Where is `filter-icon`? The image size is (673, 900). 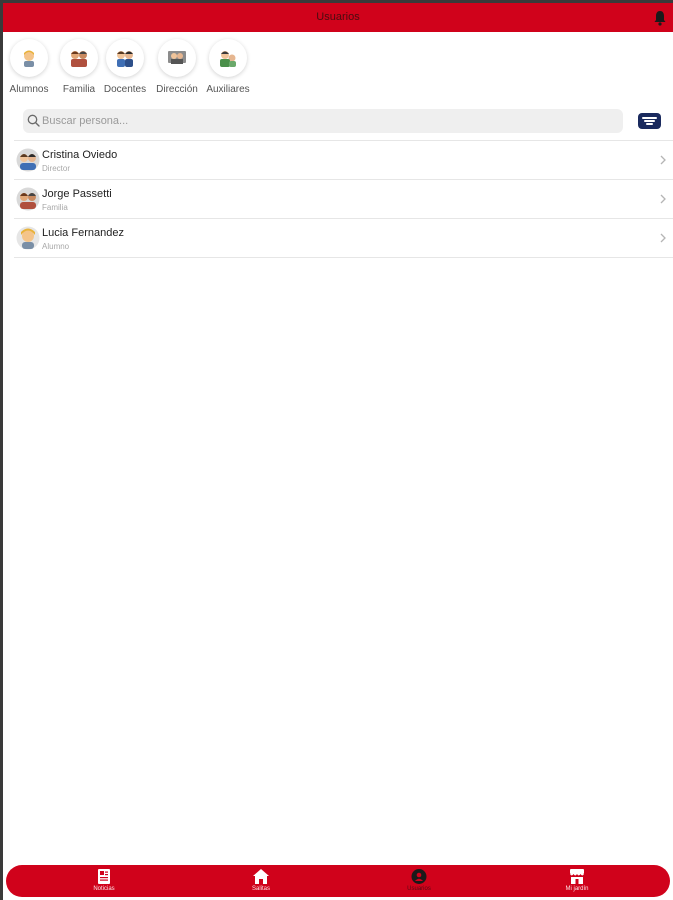 filter-icon is located at coordinates (649, 118).